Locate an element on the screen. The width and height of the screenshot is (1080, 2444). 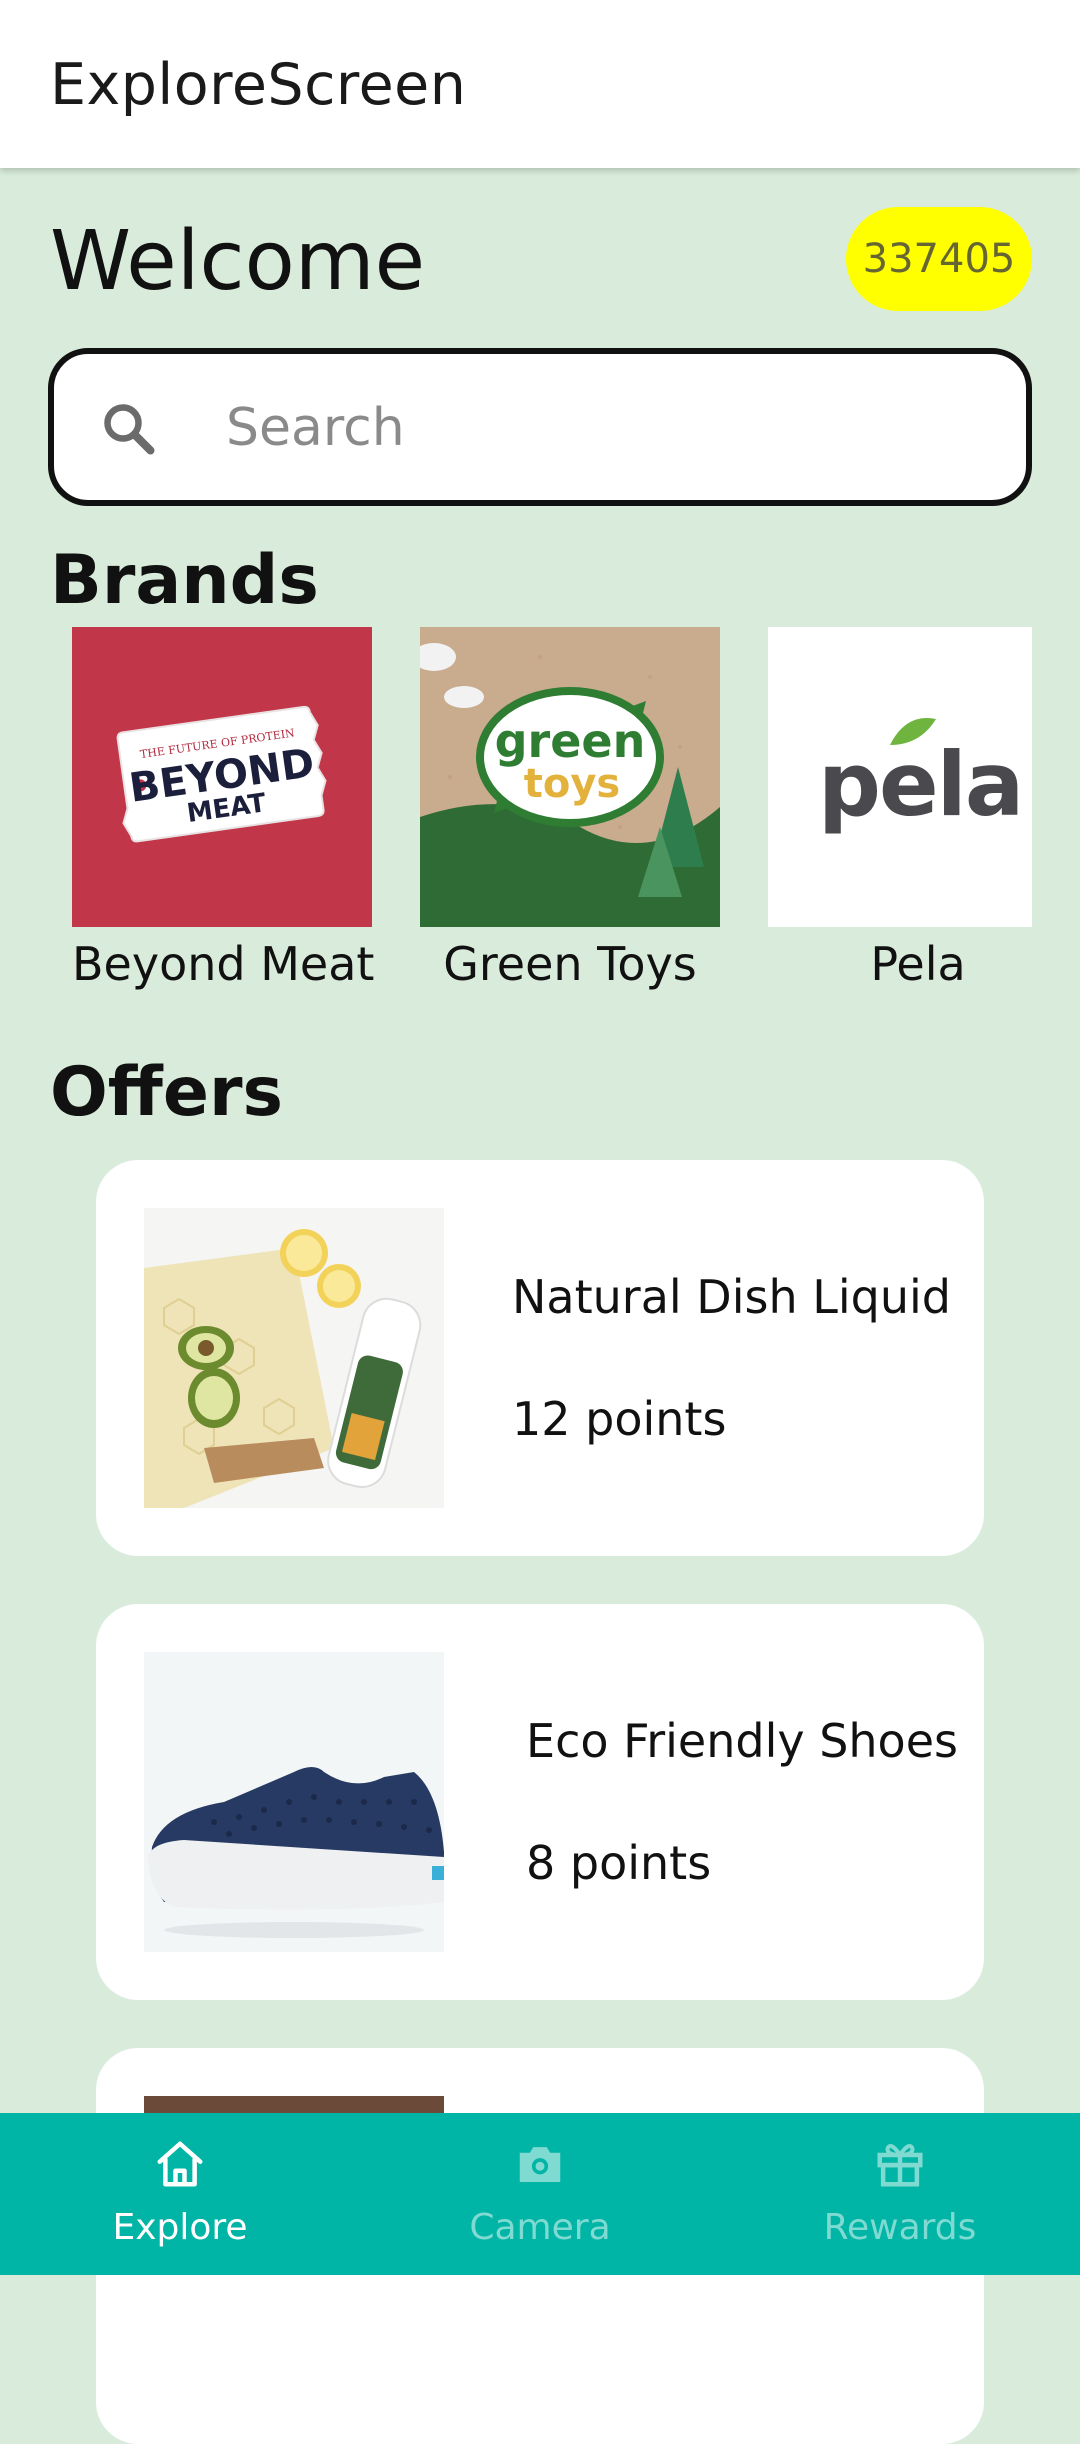
brand-label: Beyond Meat is located at coordinates (223, 964).